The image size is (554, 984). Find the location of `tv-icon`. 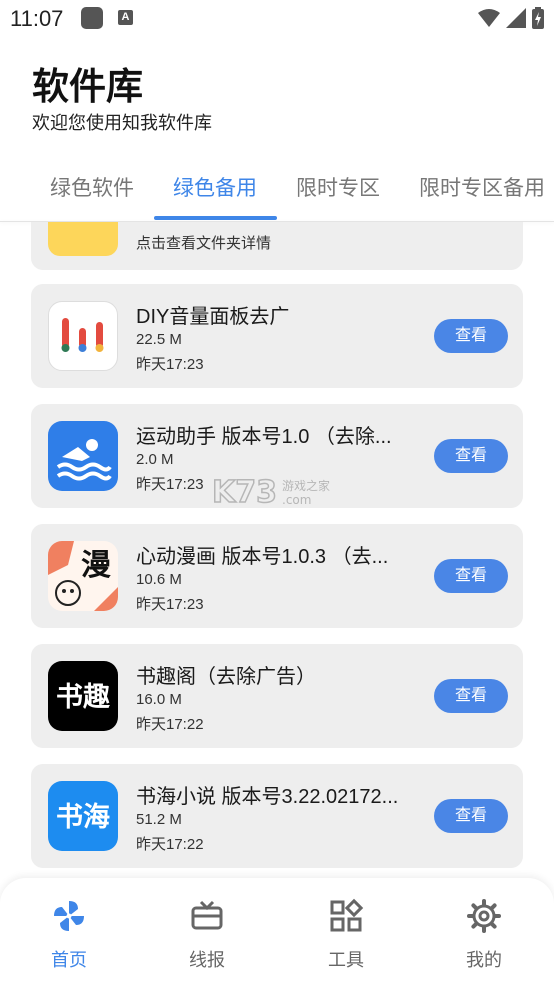

tv-icon is located at coordinates (207, 915).